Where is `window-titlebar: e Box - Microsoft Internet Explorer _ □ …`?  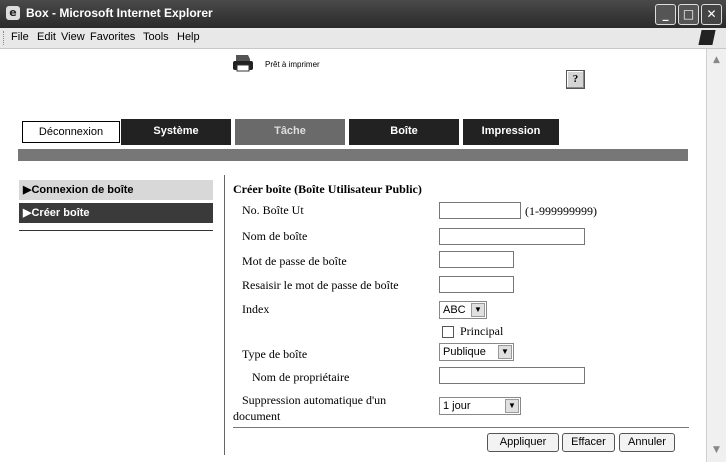 window-titlebar: e Box - Microsoft Internet Explorer _ □ … is located at coordinates (363, 14).